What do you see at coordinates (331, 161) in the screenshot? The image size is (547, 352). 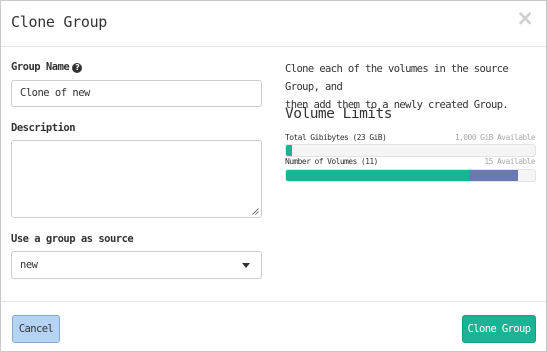 I see `quota-label-volumes: Number of Volumes (11)` at bounding box center [331, 161].